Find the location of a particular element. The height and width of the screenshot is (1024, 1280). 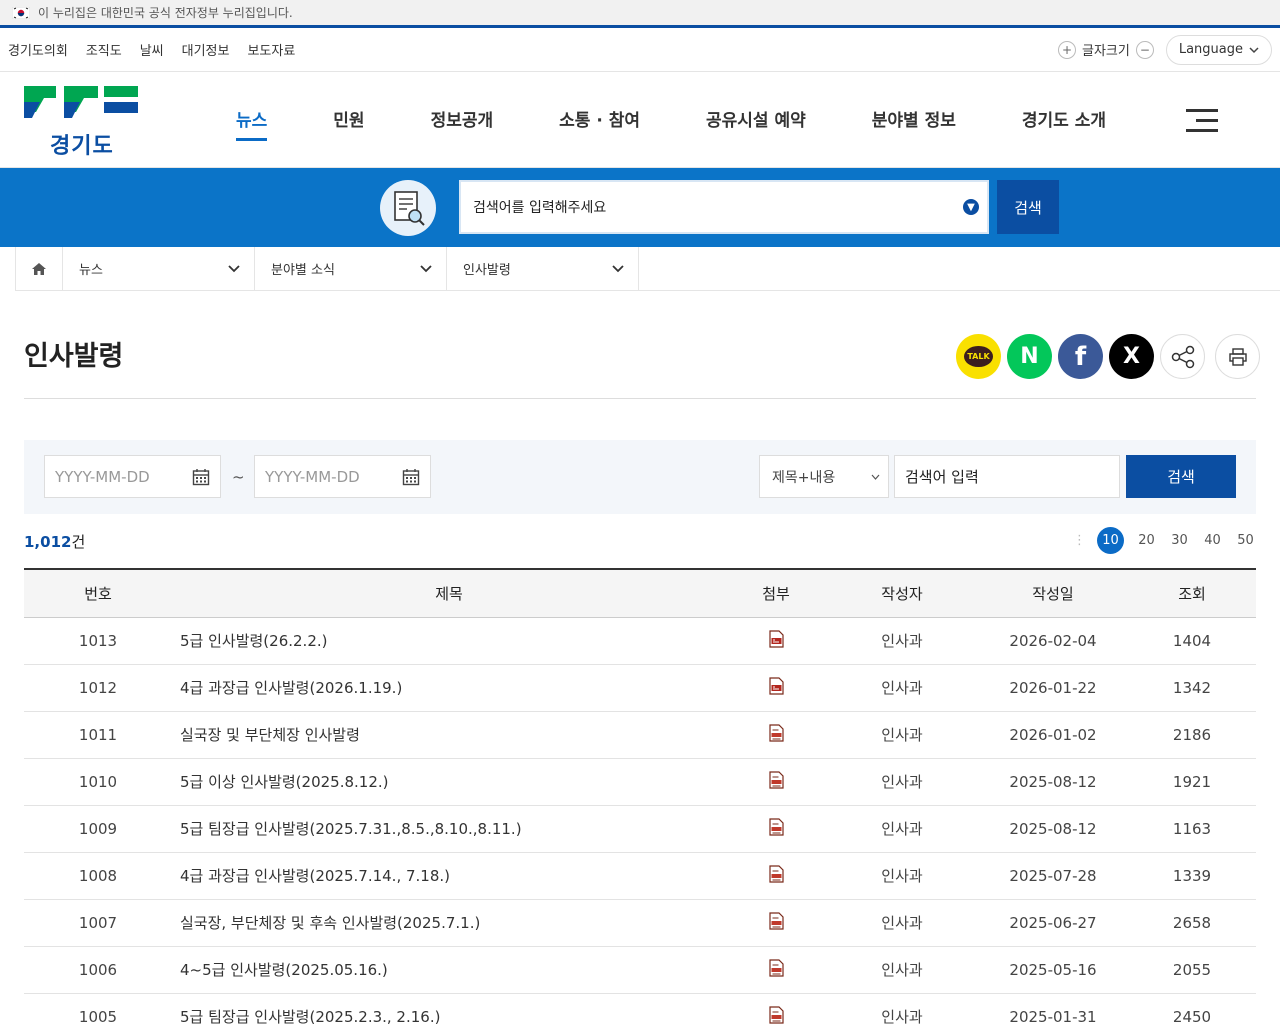

menu-icon is located at coordinates (1202, 121).